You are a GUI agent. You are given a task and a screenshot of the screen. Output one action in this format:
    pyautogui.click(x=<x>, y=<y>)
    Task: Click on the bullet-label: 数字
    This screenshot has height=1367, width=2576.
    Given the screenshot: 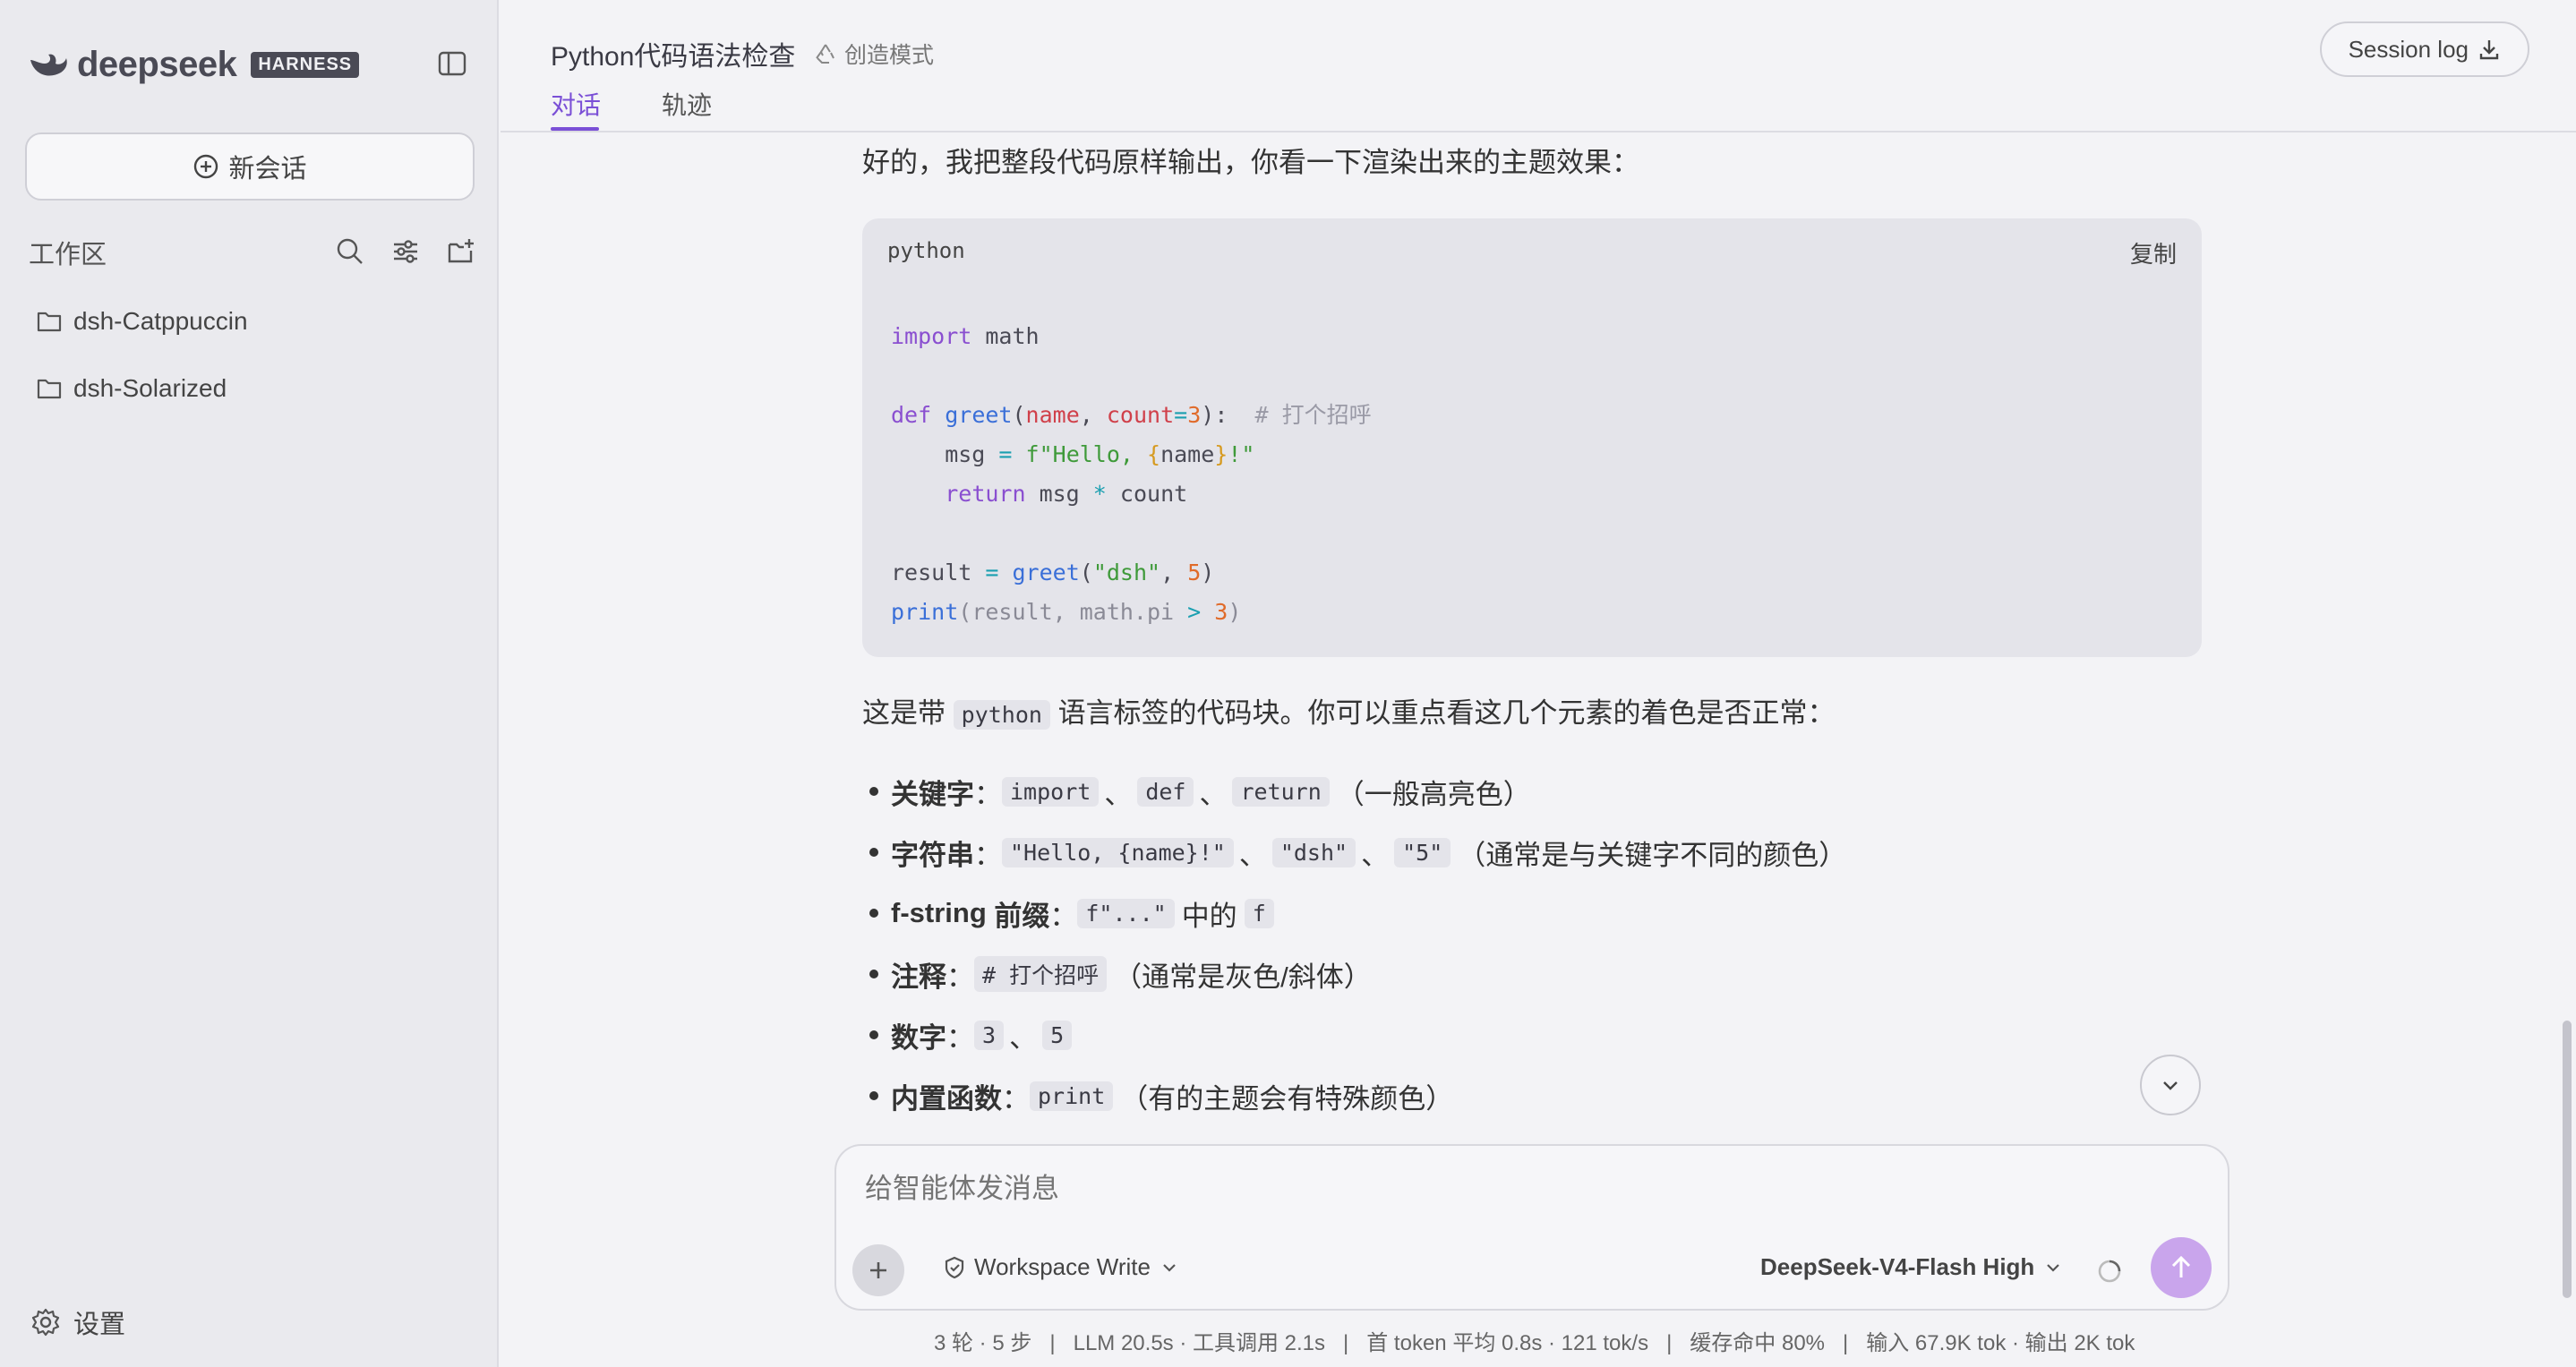 What is the action you would take?
    pyautogui.click(x=918, y=1037)
    